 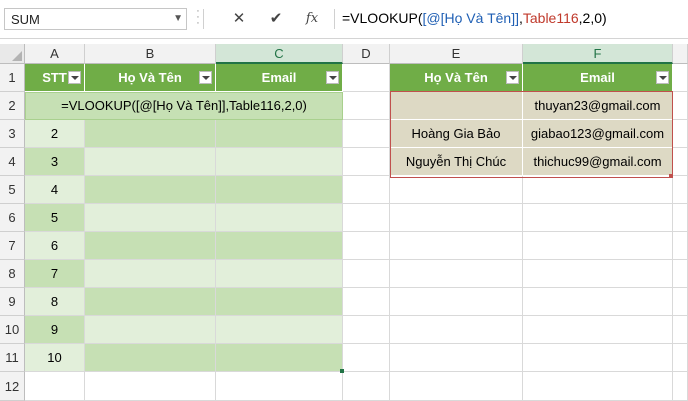 I want to click on formula-bar-grip-icon: · · ·, so click(x=198, y=18).